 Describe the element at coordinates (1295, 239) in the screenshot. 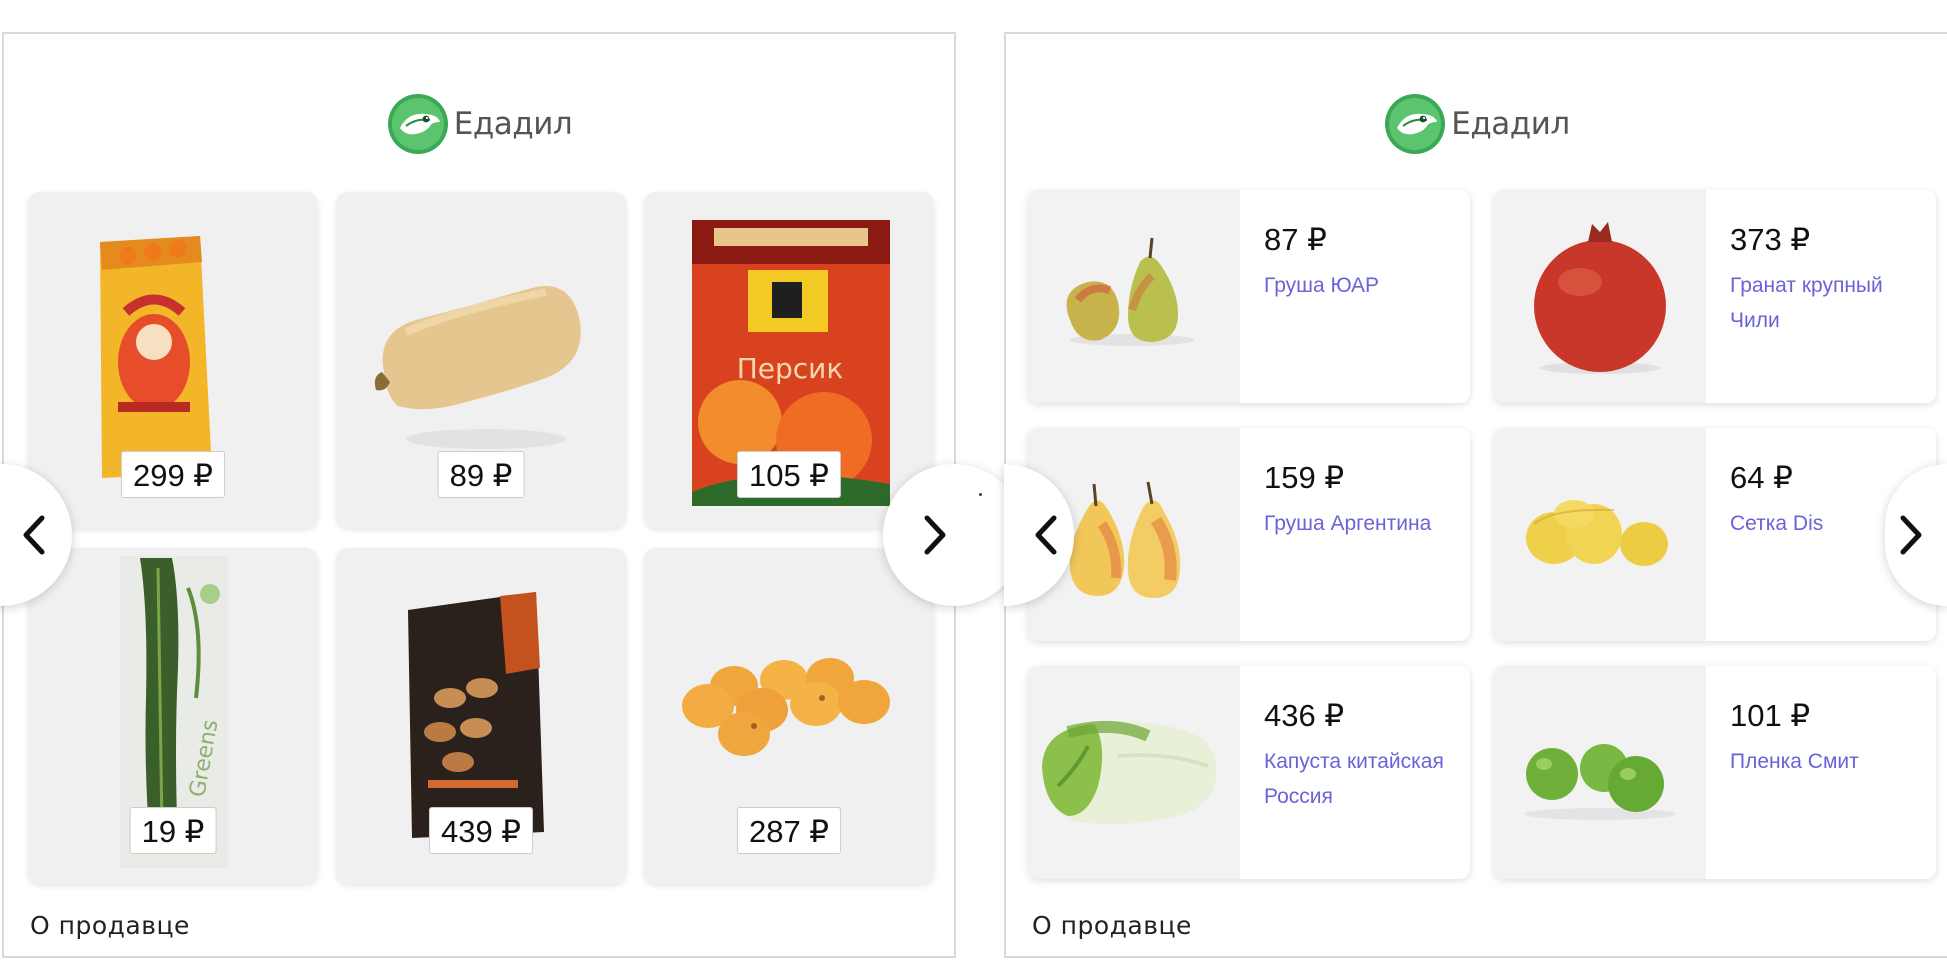

I see `card-price: 87 ₽` at that location.